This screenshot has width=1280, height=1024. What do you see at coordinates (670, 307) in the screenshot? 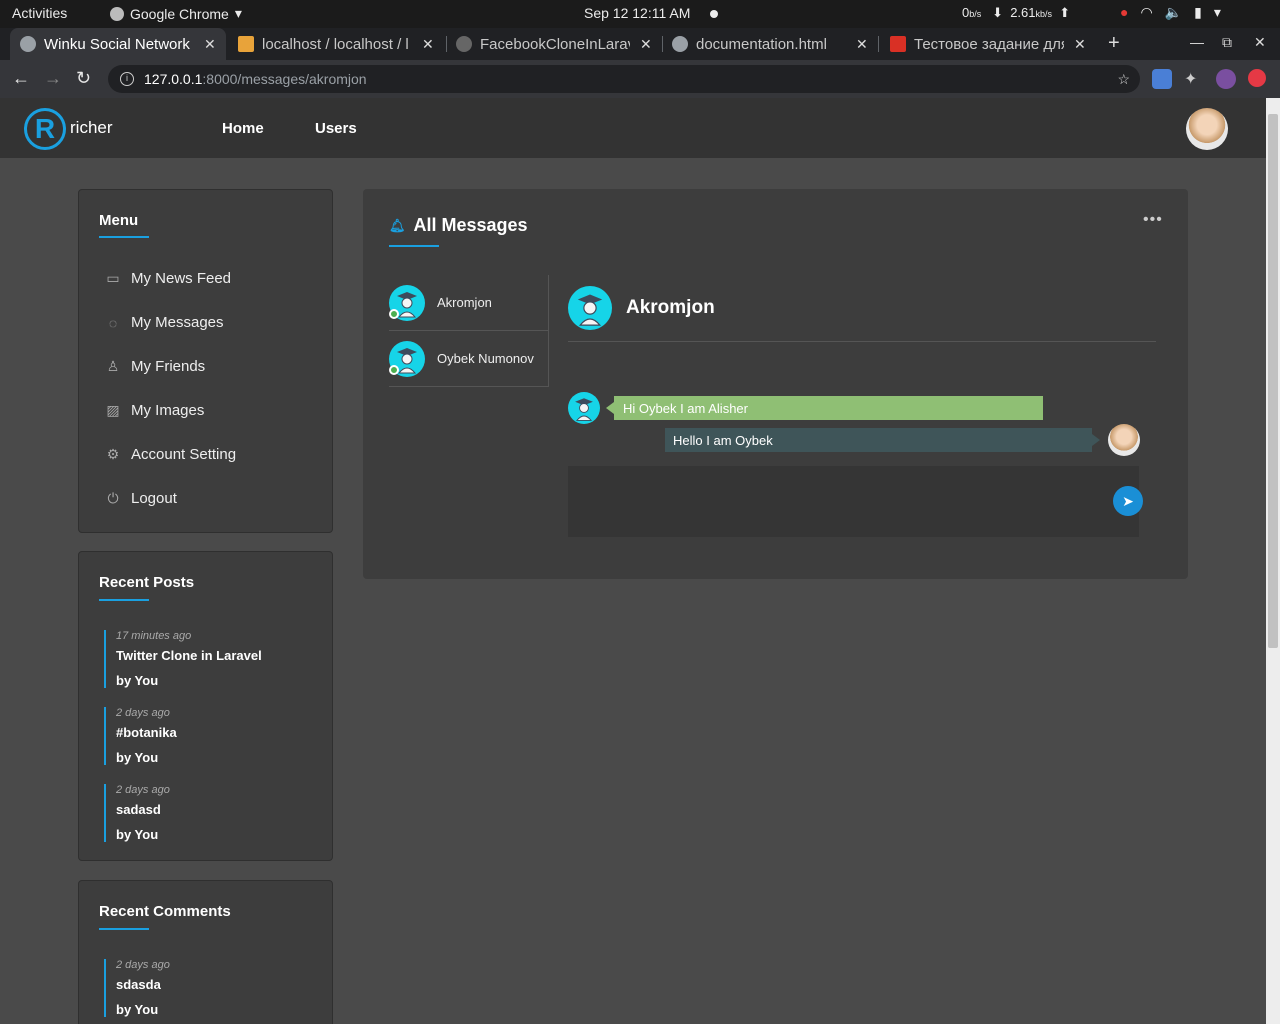
I see `chat-partner-name: Akromjon` at bounding box center [670, 307].